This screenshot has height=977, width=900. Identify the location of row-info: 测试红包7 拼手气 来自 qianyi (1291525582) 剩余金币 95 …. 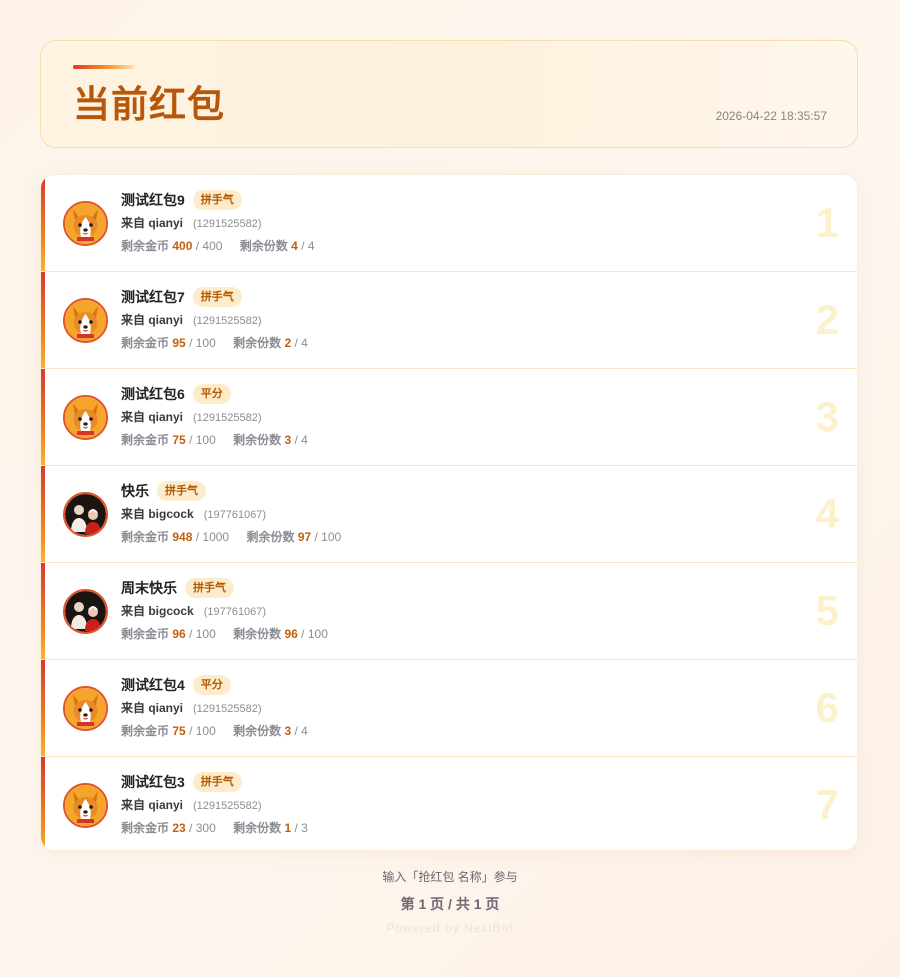
(221, 319).